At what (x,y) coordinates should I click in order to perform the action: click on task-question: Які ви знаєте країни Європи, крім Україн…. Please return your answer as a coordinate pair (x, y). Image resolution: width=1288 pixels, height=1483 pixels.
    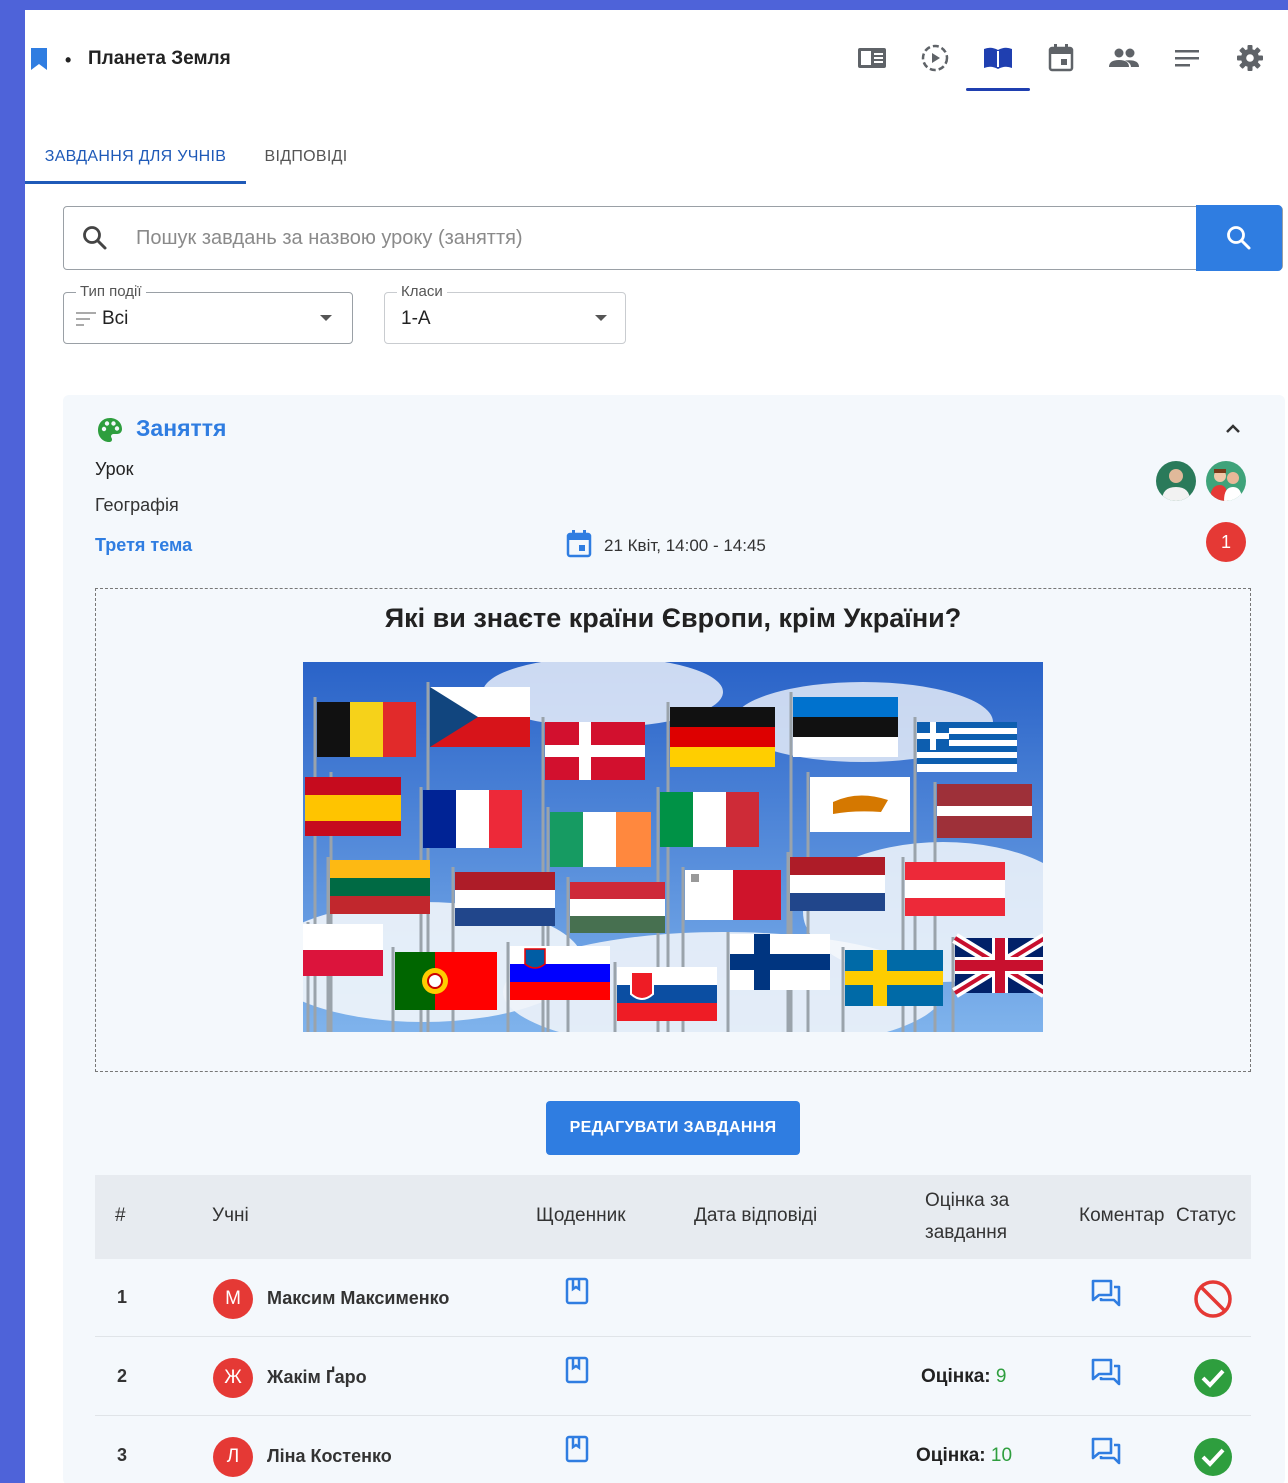
    Looking at the image, I should click on (673, 618).